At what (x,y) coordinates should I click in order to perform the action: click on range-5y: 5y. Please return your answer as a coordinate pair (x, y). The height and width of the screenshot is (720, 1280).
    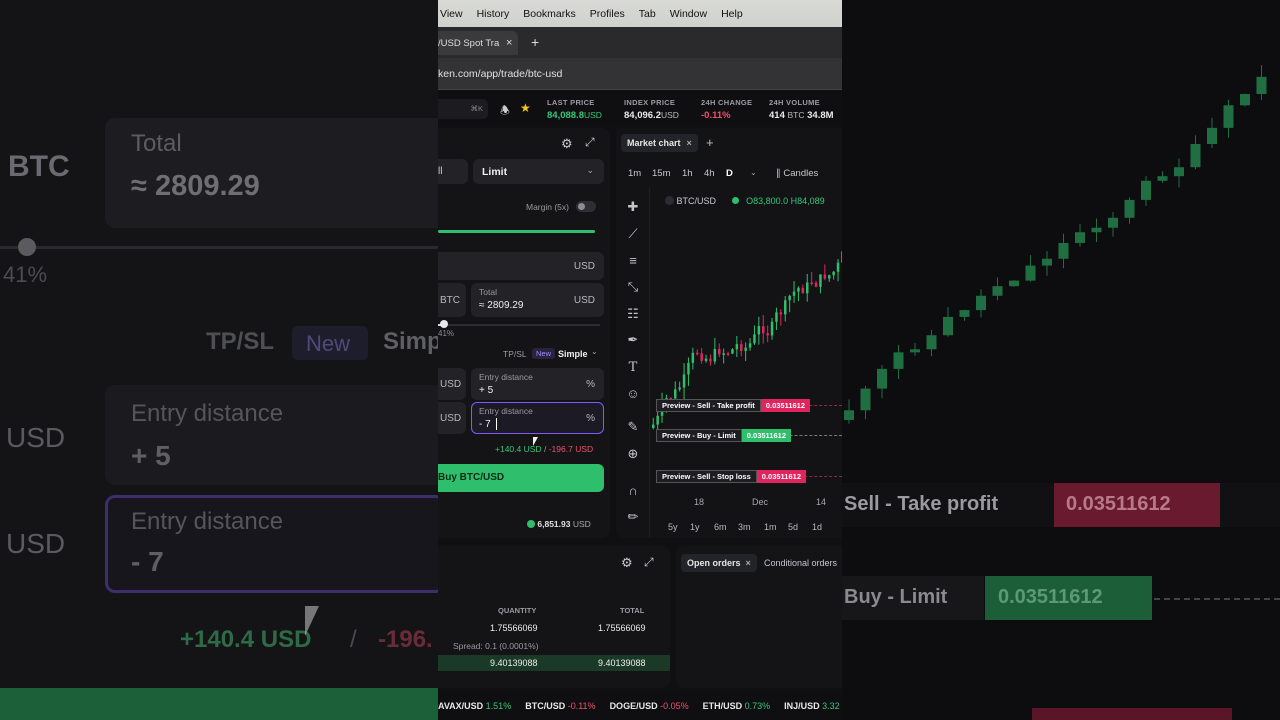
    Looking at the image, I should click on (673, 527).